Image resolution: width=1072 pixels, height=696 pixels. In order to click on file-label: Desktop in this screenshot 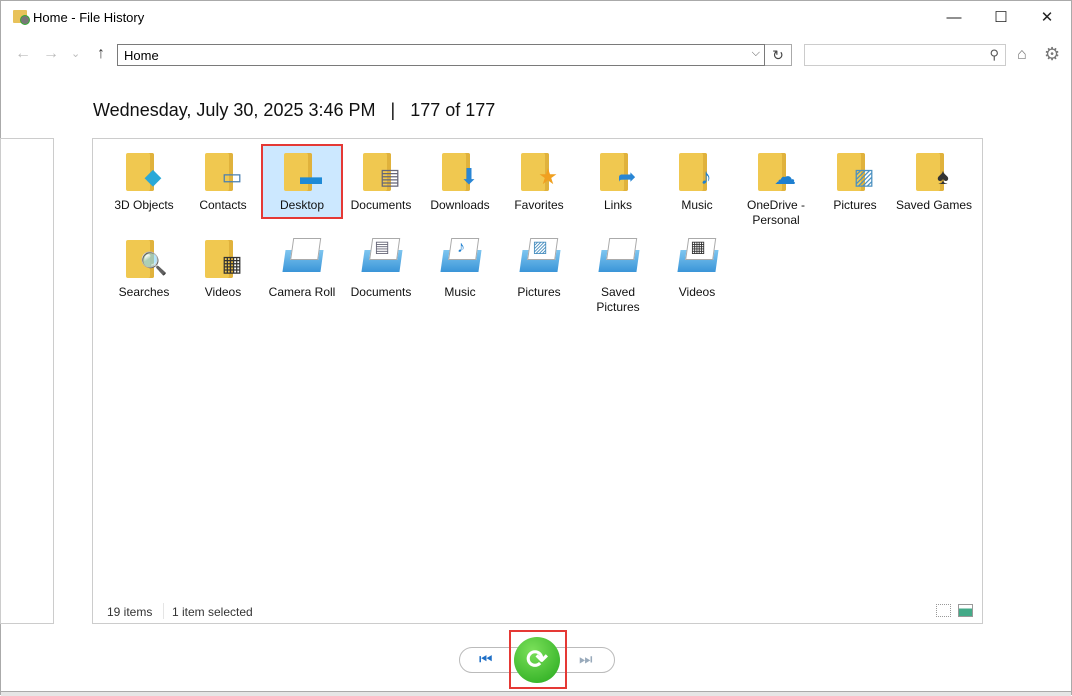, I will do `click(302, 205)`.